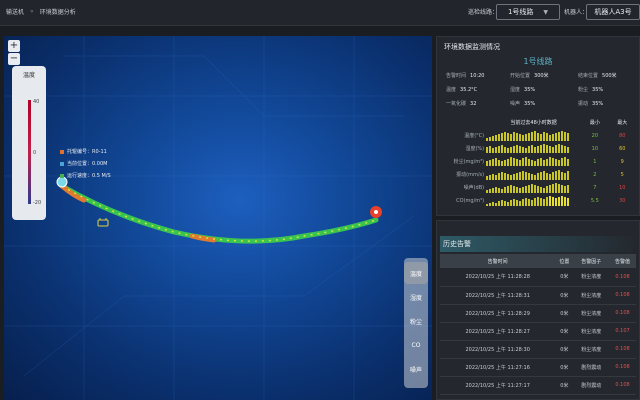  What do you see at coordinates (595, 148) in the screenshot?
I see `trend-row-min: 10` at bounding box center [595, 148].